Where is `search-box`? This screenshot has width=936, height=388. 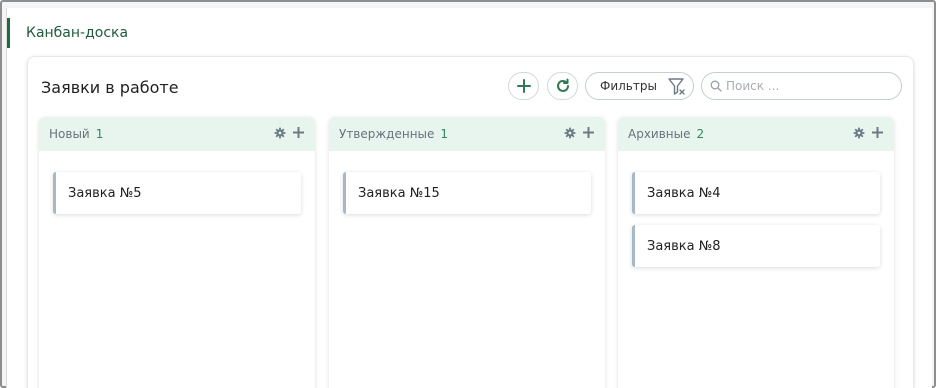
search-box is located at coordinates (801, 86).